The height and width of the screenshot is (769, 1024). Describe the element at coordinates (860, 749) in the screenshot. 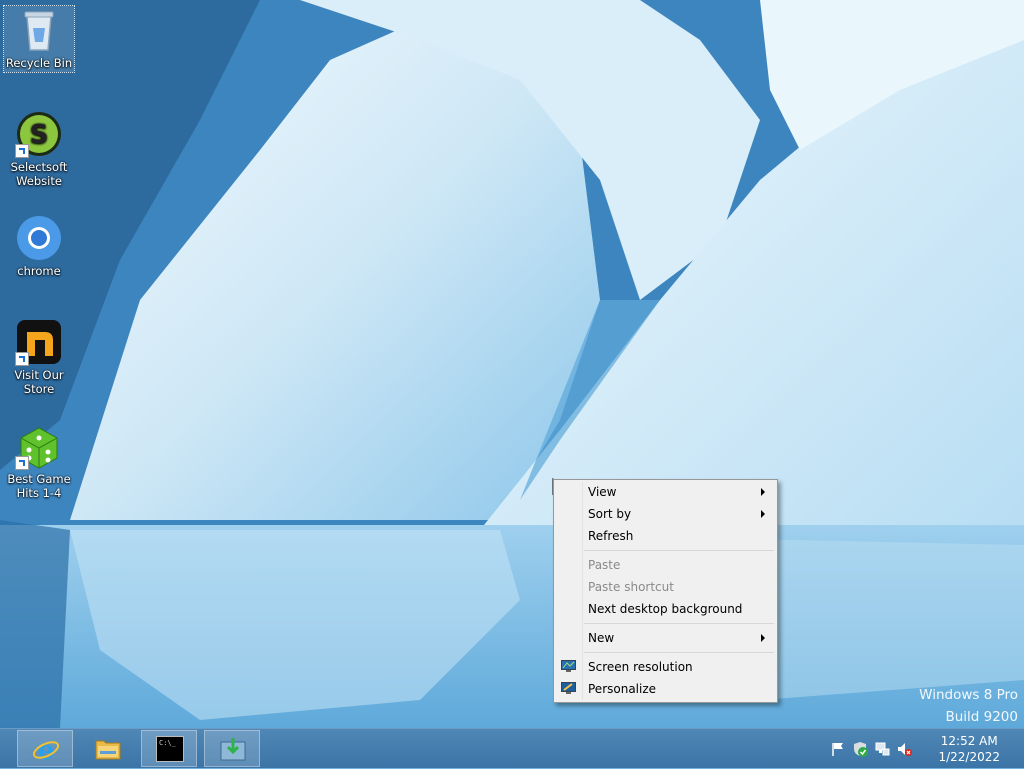

I see `security-shield-icon` at that location.